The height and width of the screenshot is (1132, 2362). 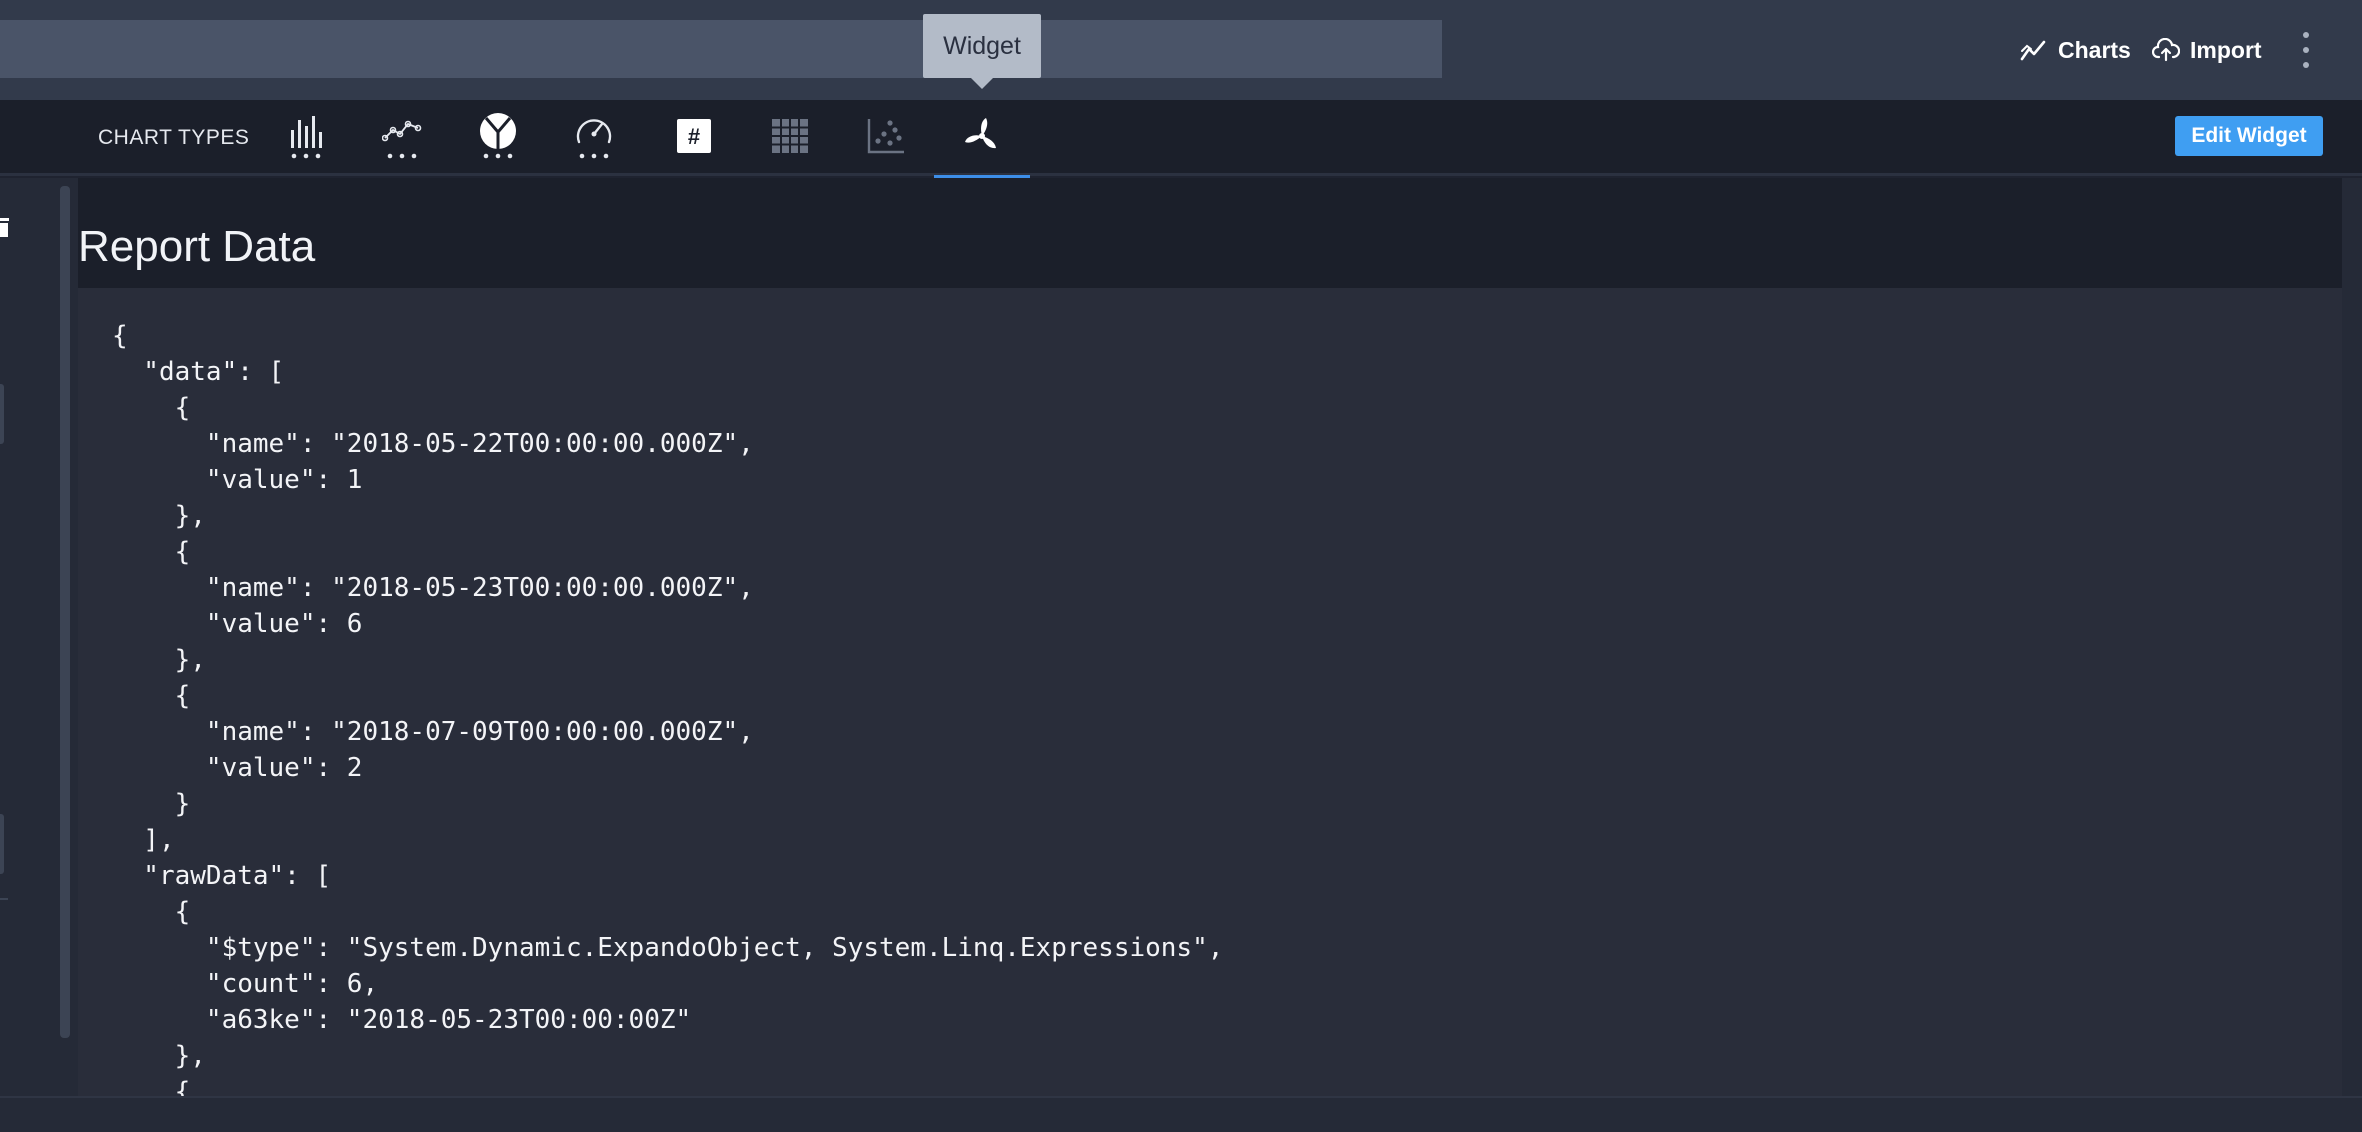 I want to click on chart-type-bar, so click(x=306, y=138).